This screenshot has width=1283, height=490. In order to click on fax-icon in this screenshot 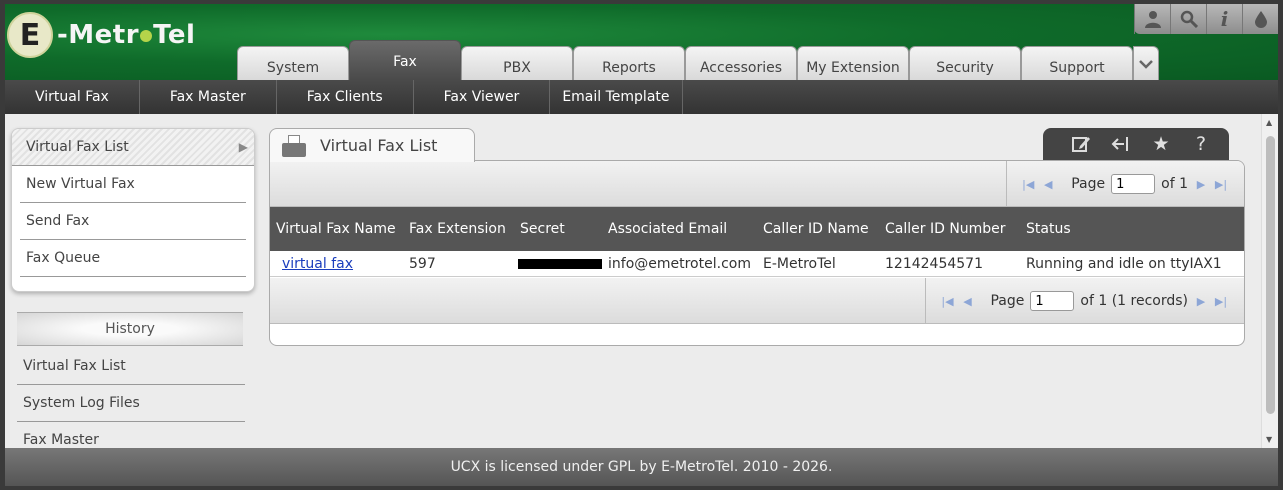, I will do `click(295, 145)`.